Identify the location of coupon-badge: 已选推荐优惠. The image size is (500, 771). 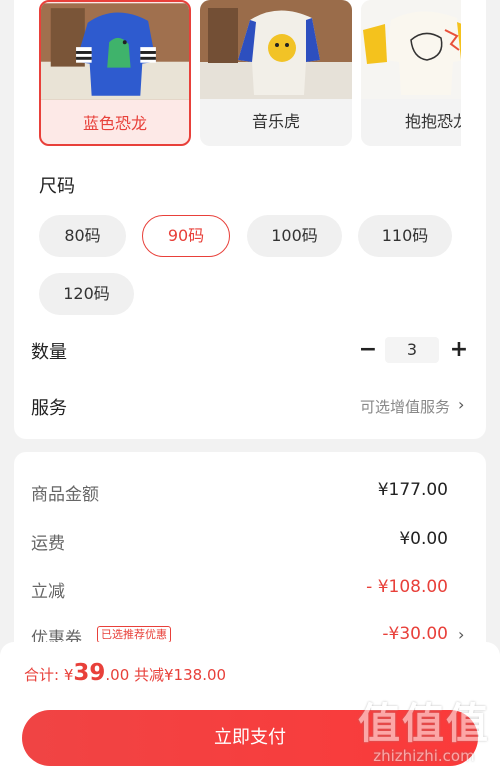
(134, 634).